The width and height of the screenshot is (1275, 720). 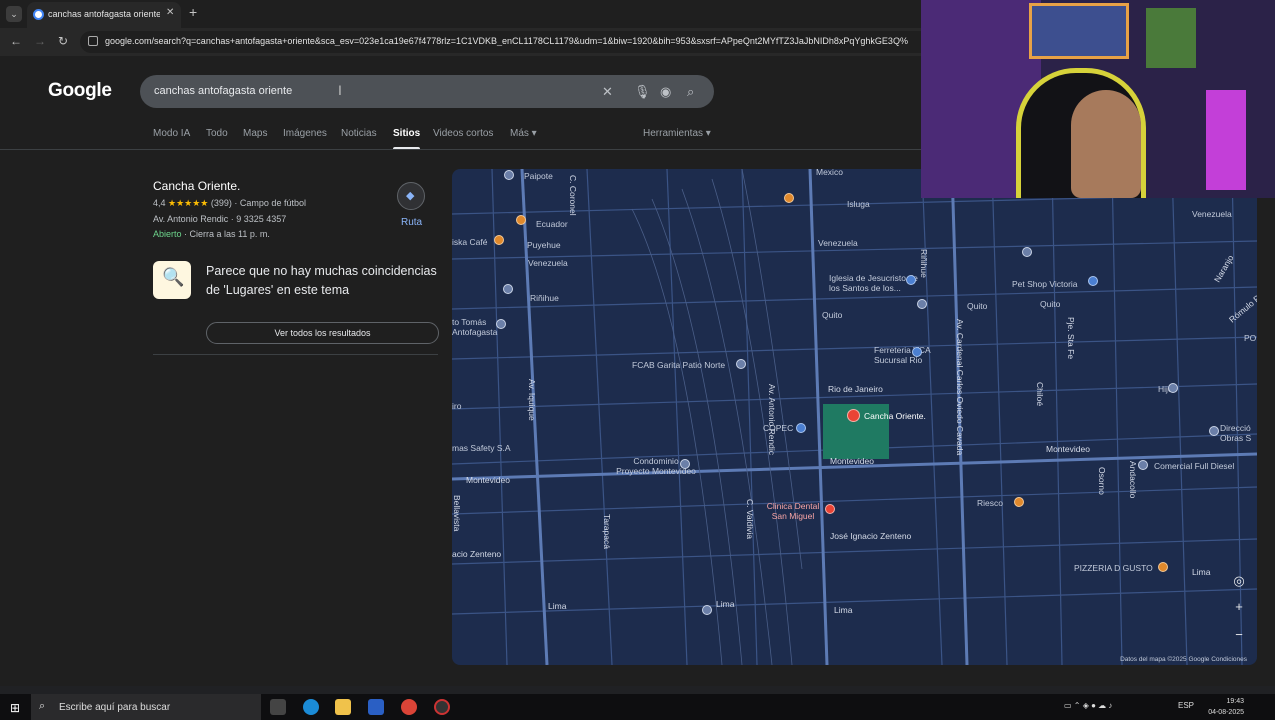 What do you see at coordinates (677, 133) in the screenshot?
I see `tools-button: Herramientas ▾` at bounding box center [677, 133].